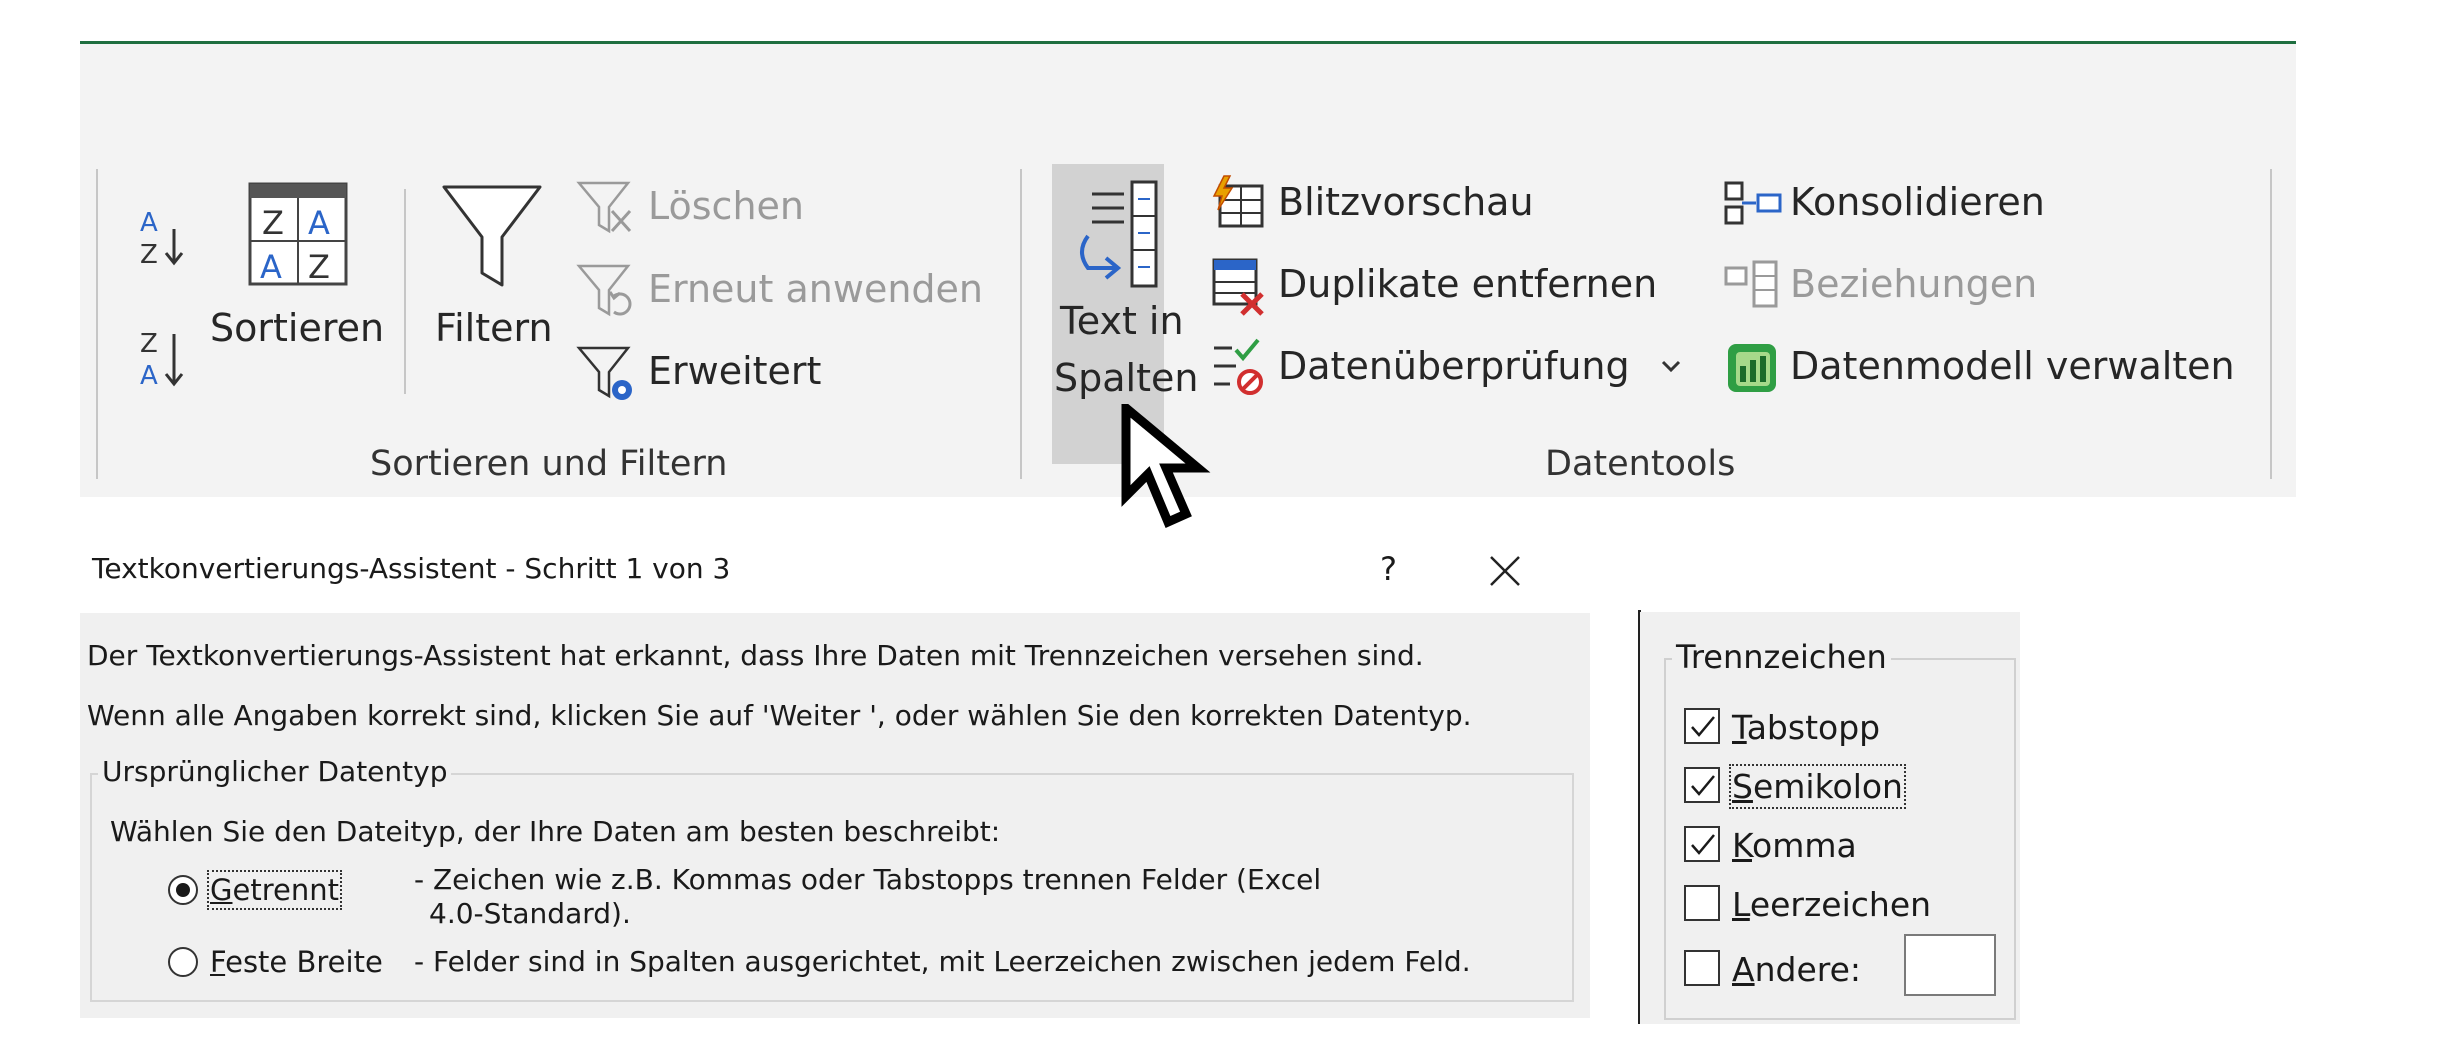  I want to click on filter-button-label: Filtern, so click(494, 328).